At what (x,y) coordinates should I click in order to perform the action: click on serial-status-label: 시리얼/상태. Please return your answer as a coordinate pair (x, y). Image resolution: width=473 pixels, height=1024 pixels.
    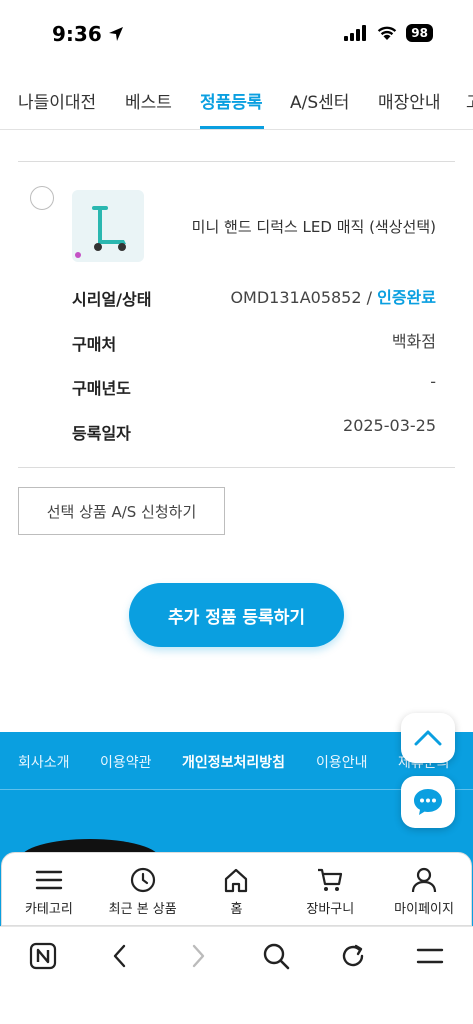
    Looking at the image, I should click on (112, 299).